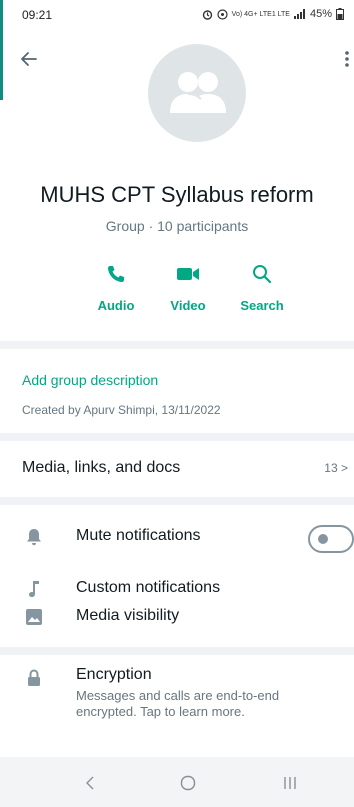  Describe the element at coordinates (262, 287) in the screenshot. I see `search-button: Search` at that location.